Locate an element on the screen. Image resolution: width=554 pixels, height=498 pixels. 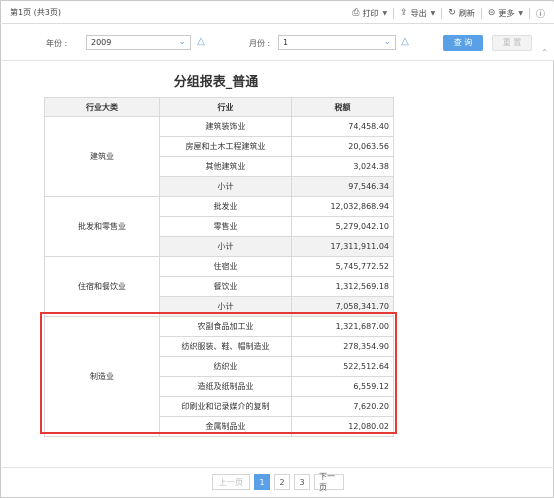
more-label: 更多 is located at coordinates (506, 13).